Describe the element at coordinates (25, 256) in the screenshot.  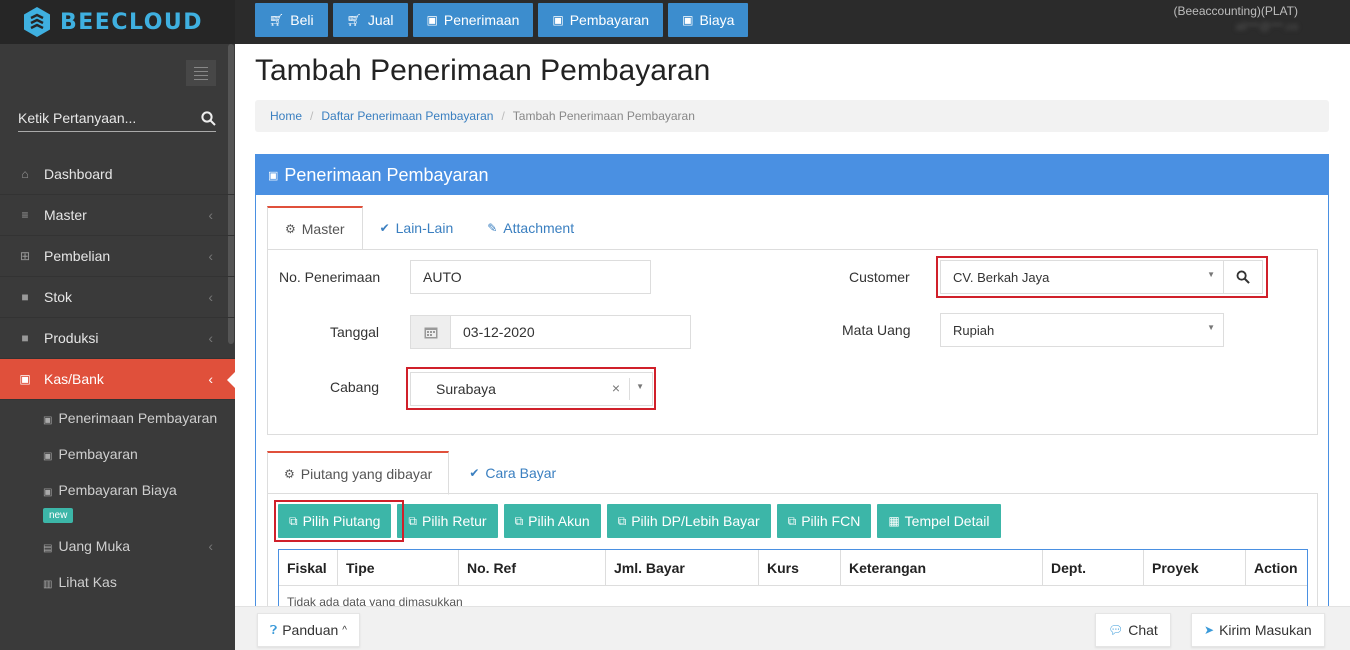
I see `cart-icon: ⊞` at that location.